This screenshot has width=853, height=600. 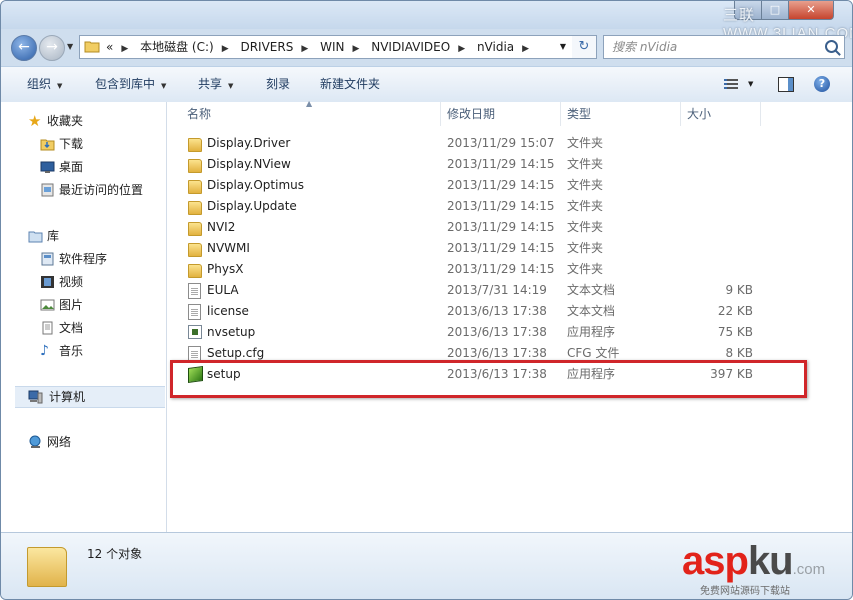 What do you see at coordinates (249, 143) in the screenshot?
I see `file-name: Display.Driver` at bounding box center [249, 143].